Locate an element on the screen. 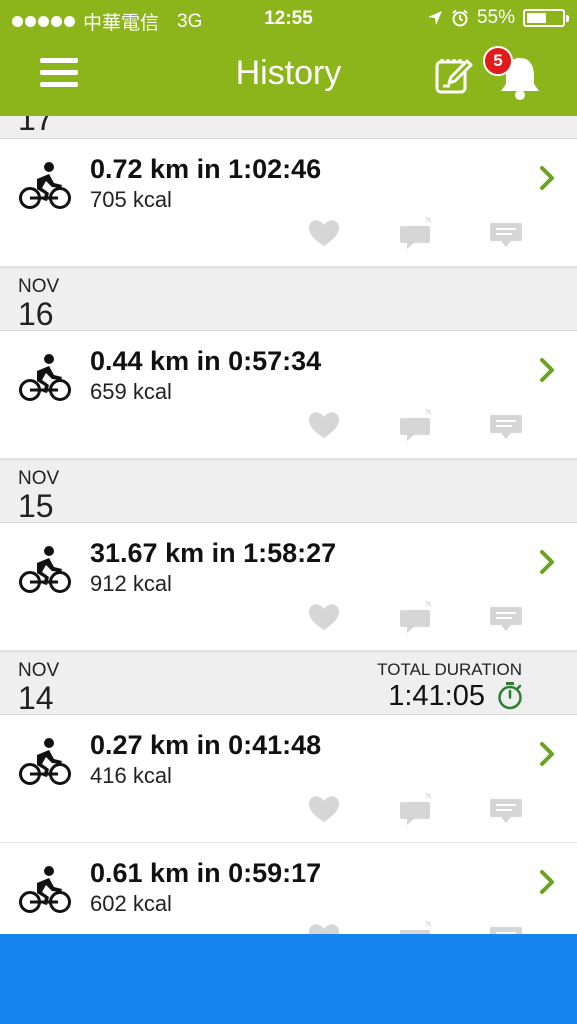  activity-row: 31.67 km in 1:58:27 912 kcal is located at coordinates (288, 587).